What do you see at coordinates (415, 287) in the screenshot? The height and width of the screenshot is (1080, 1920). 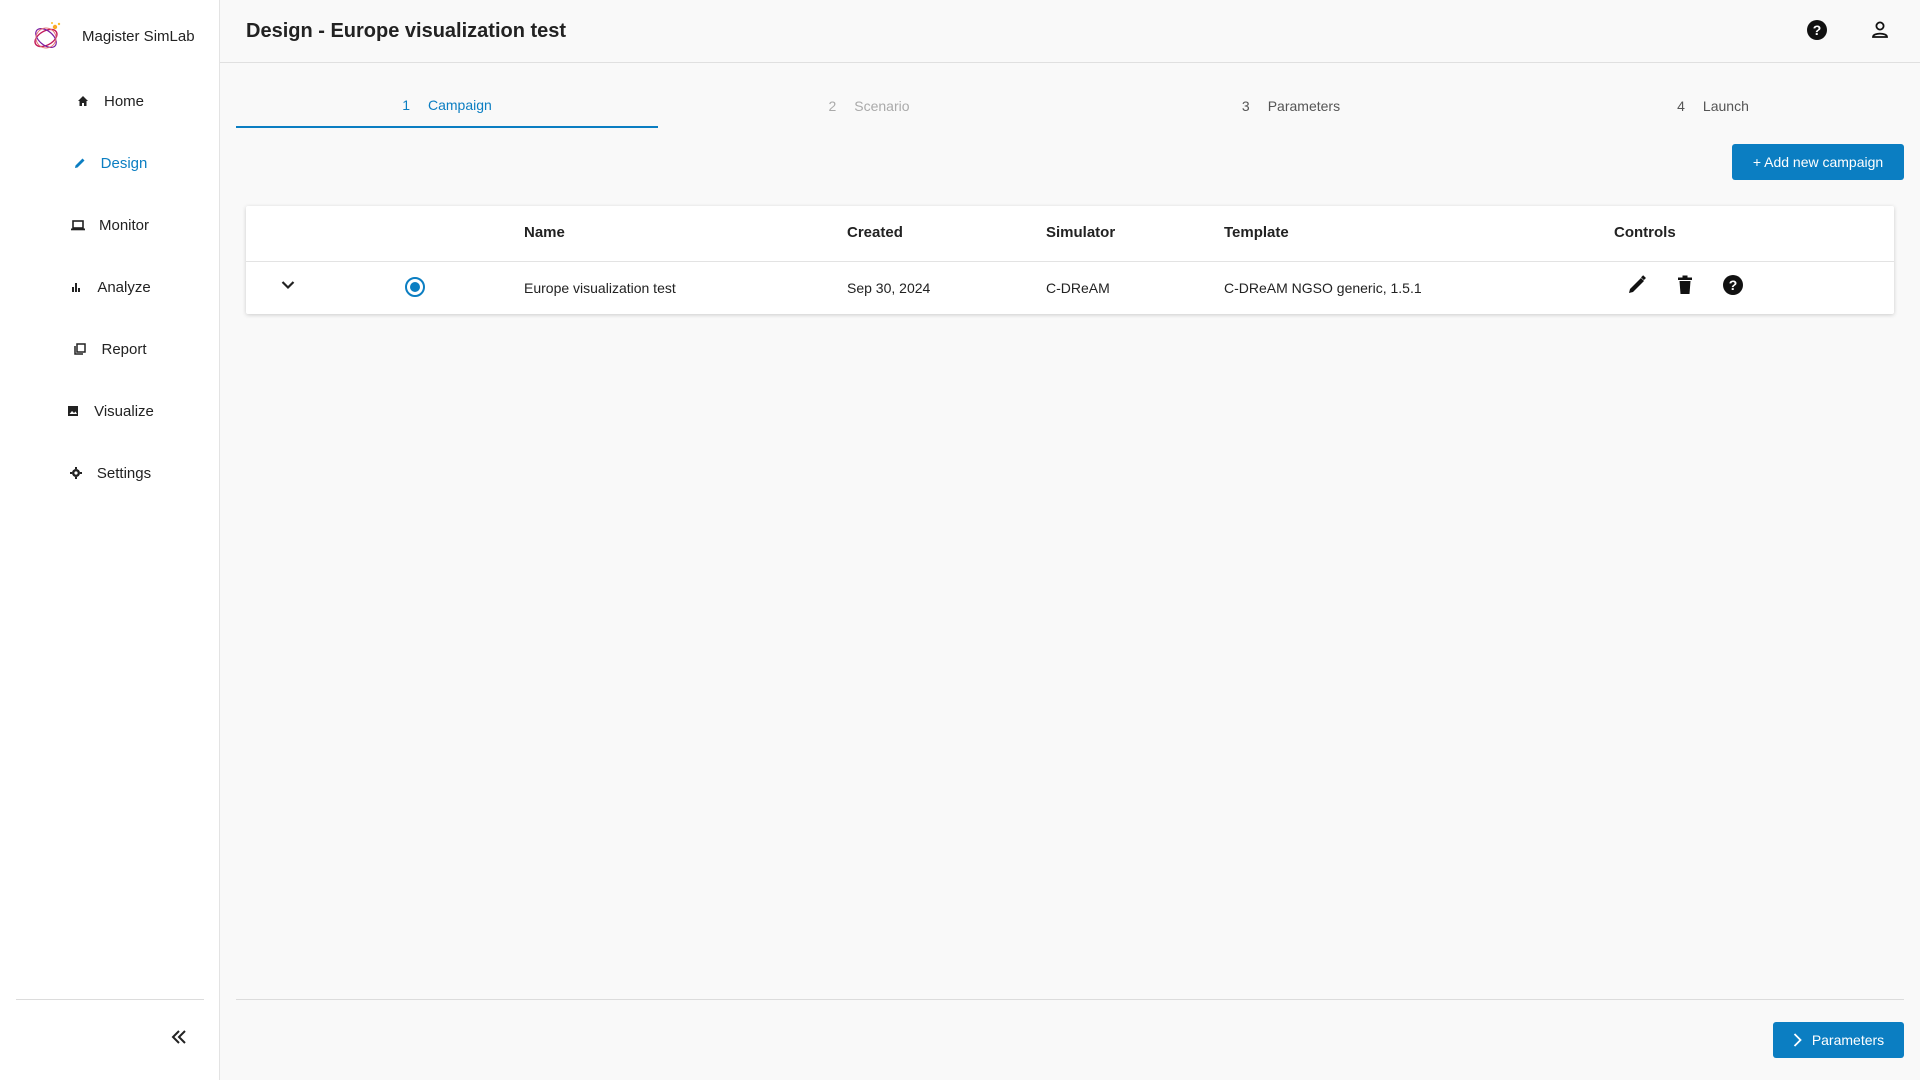 I see `row-select-radio` at bounding box center [415, 287].